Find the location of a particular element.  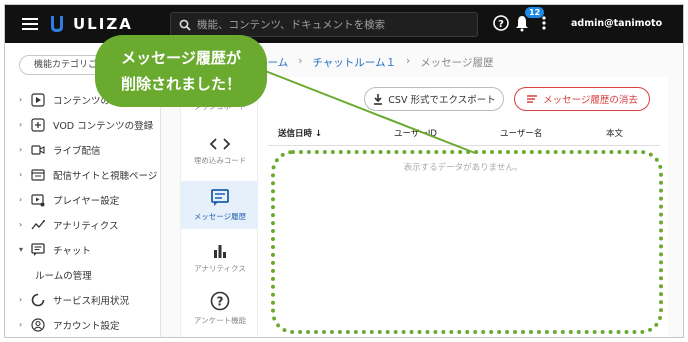

callout-line-2: 削除されました！ is located at coordinates (180, 84).